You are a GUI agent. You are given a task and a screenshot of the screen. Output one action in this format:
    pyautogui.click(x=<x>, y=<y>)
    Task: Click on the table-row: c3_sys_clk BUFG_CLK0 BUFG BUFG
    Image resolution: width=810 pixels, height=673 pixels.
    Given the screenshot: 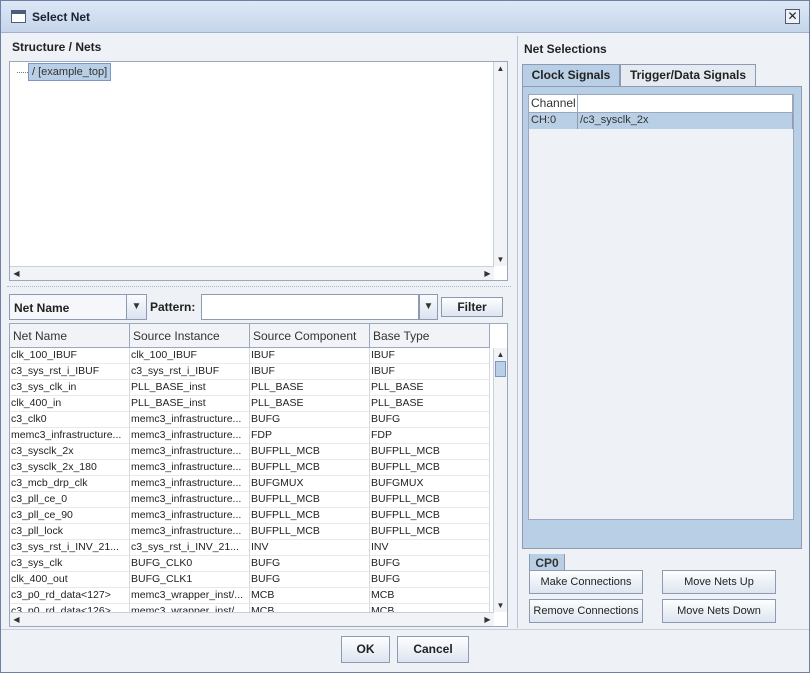 What is the action you would take?
    pyautogui.click(x=250, y=564)
    